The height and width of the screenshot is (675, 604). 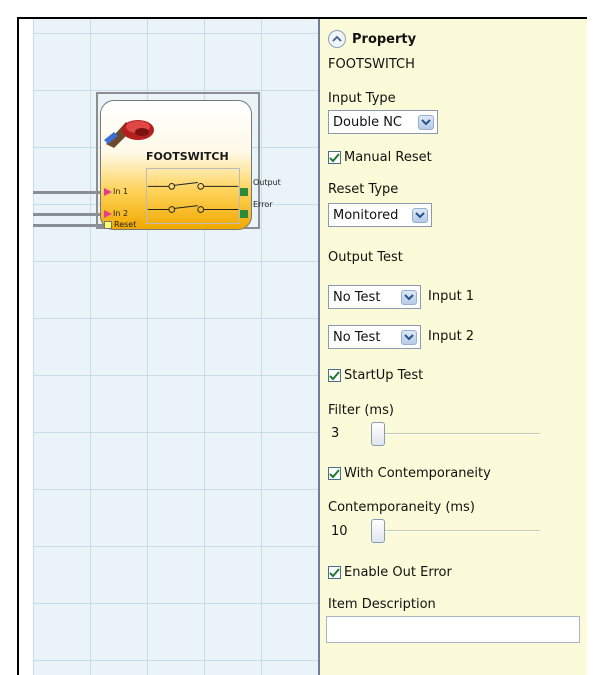 What do you see at coordinates (18, 346) in the screenshot?
I see `frame-left-border` at bounding box center [18, 346].